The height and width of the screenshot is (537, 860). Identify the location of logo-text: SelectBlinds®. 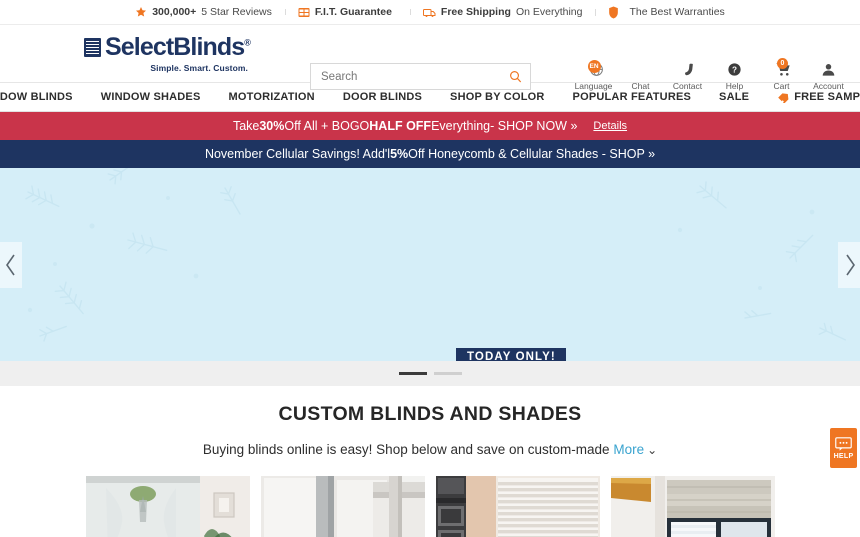
(178, 46).